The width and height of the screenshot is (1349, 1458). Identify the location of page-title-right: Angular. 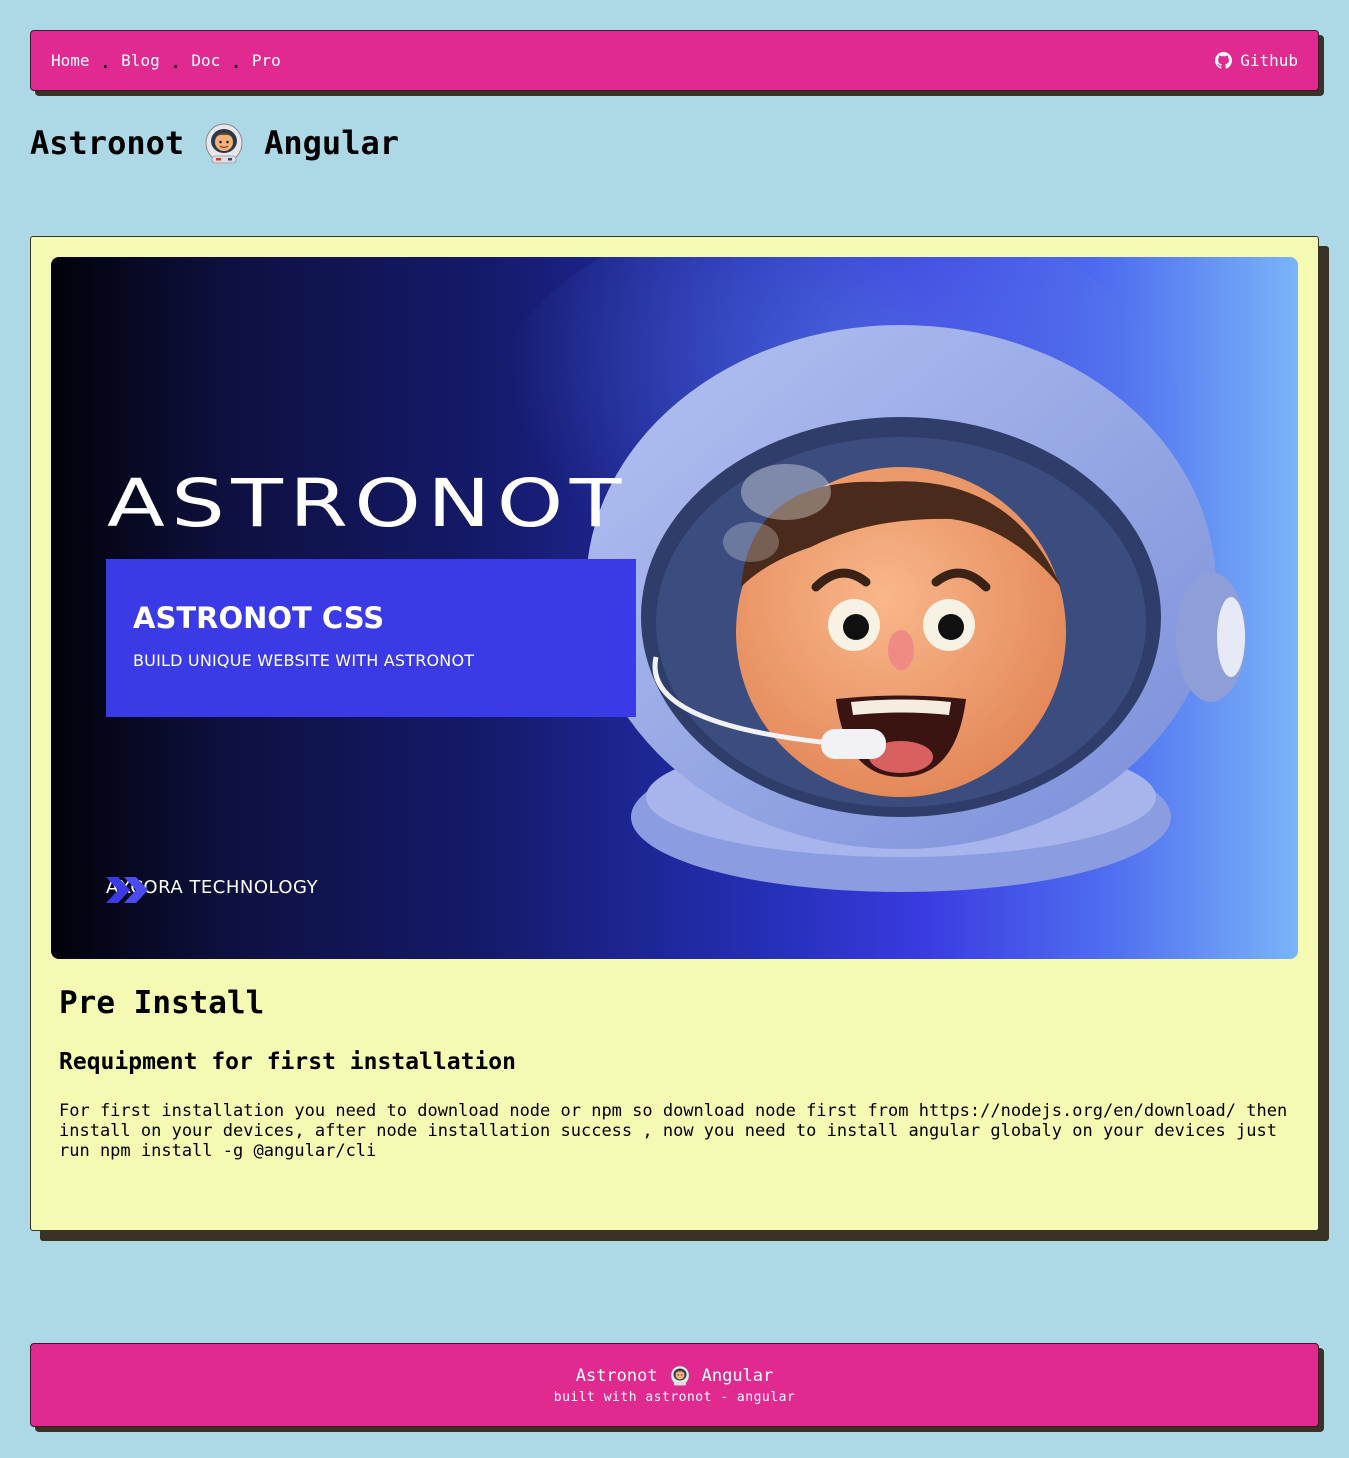
(331, 143).